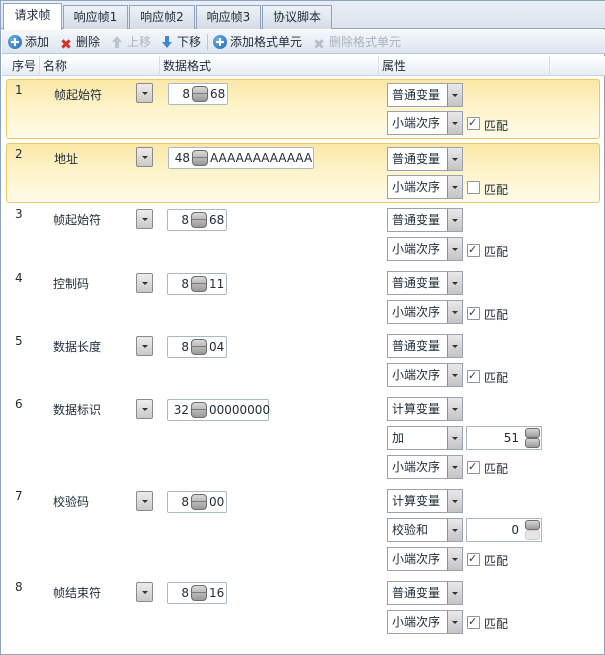  What do you see at coordinates (28, 42) in the screenshot?
I see `add-button: 添加` at bounding box center [28, 42].